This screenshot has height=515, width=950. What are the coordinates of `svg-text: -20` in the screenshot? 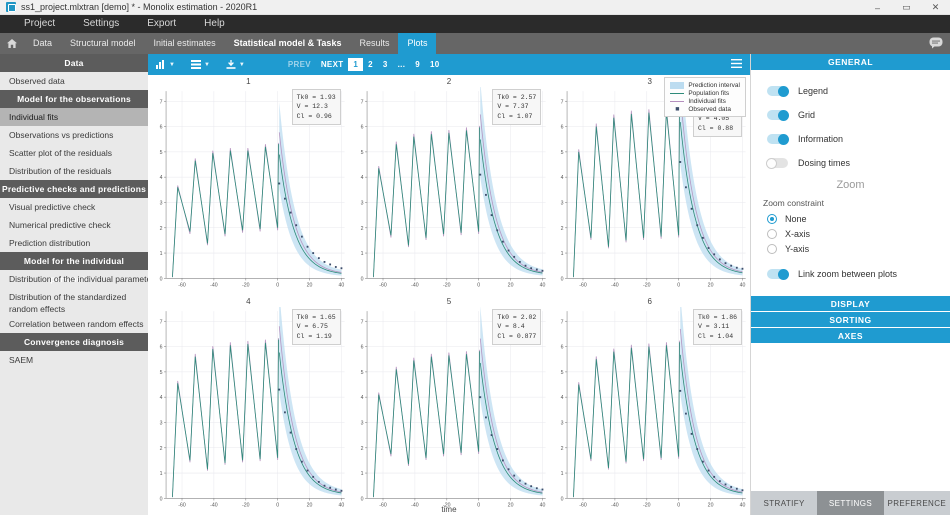 It's located at (647, 286).